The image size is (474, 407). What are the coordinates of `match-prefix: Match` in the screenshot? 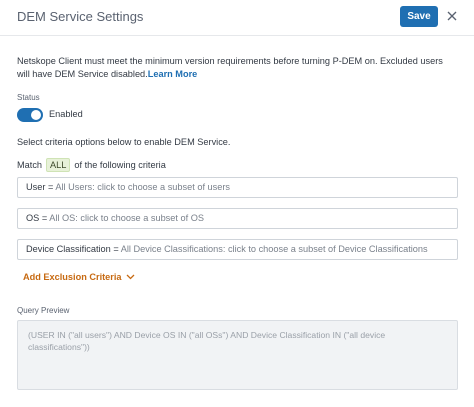 It's located at (30, 165).